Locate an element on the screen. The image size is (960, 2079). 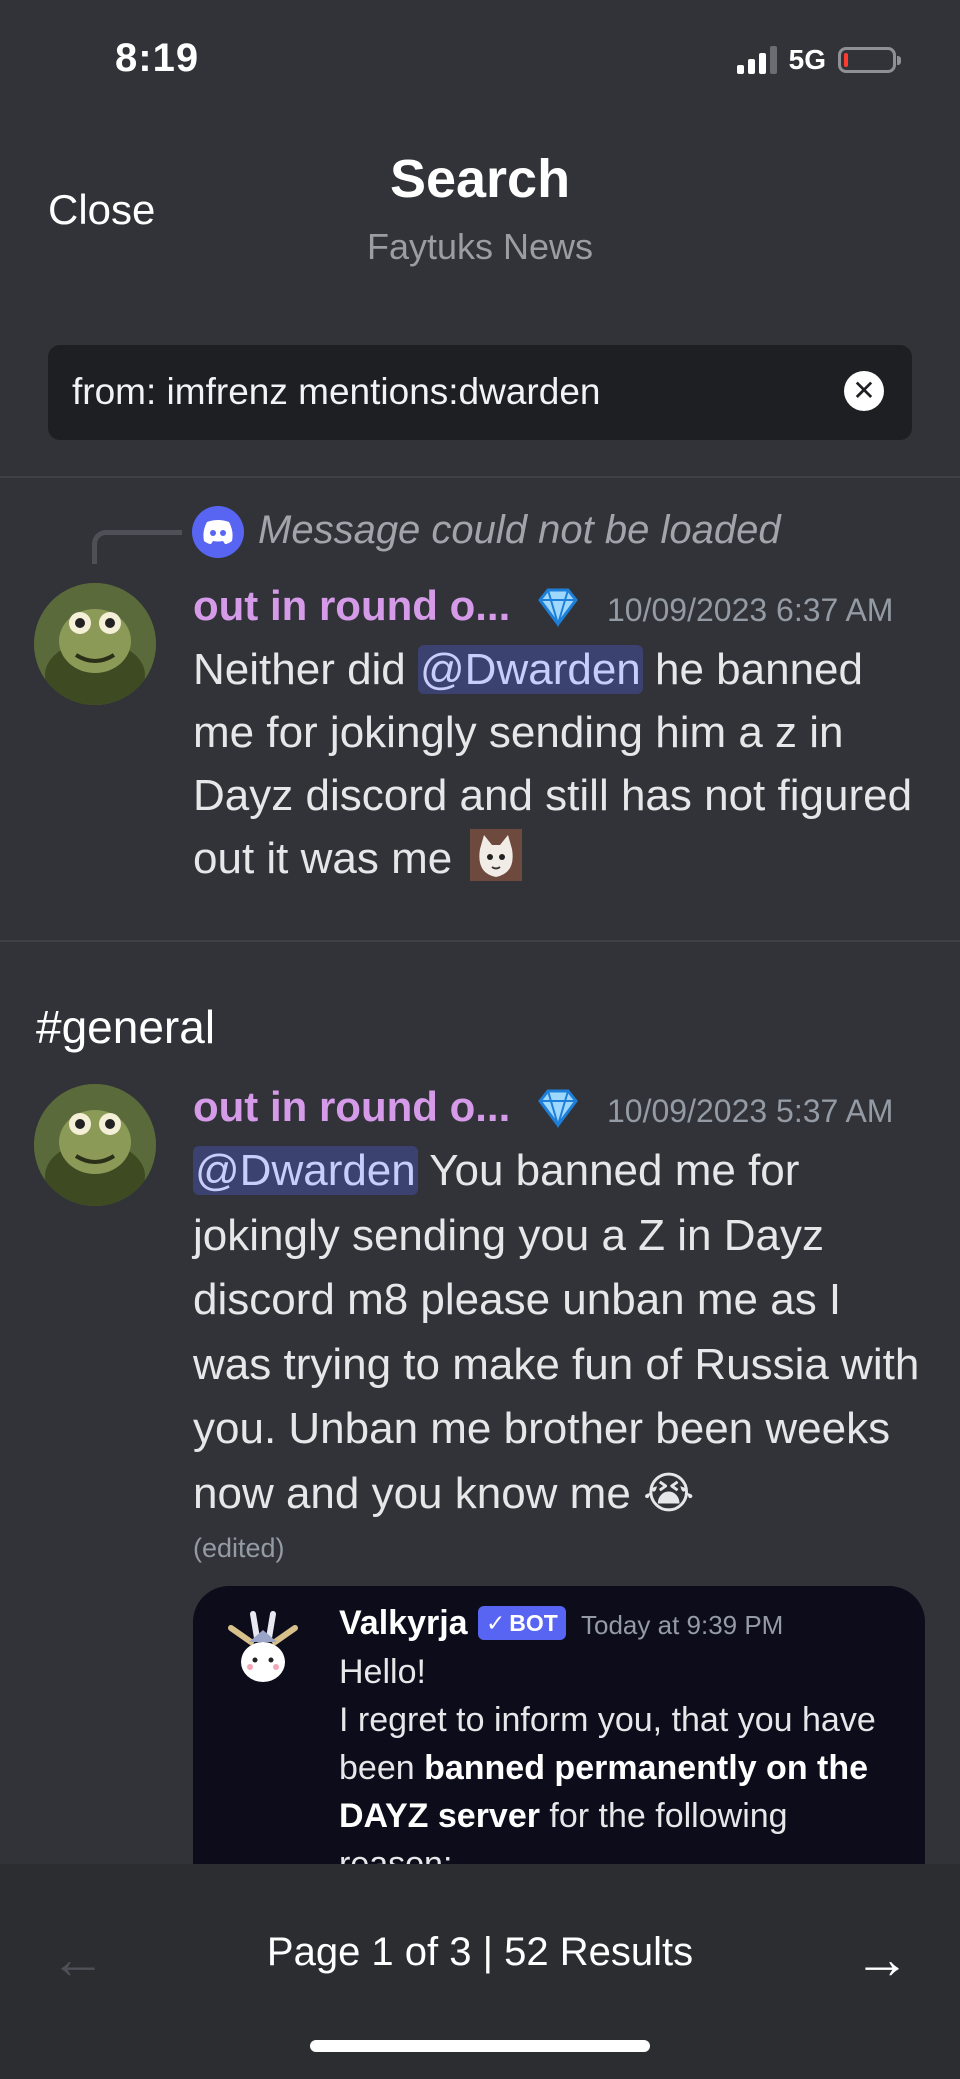
embed-timestamp: Today at 9:39 PM is located at coordinates (682, 1625).